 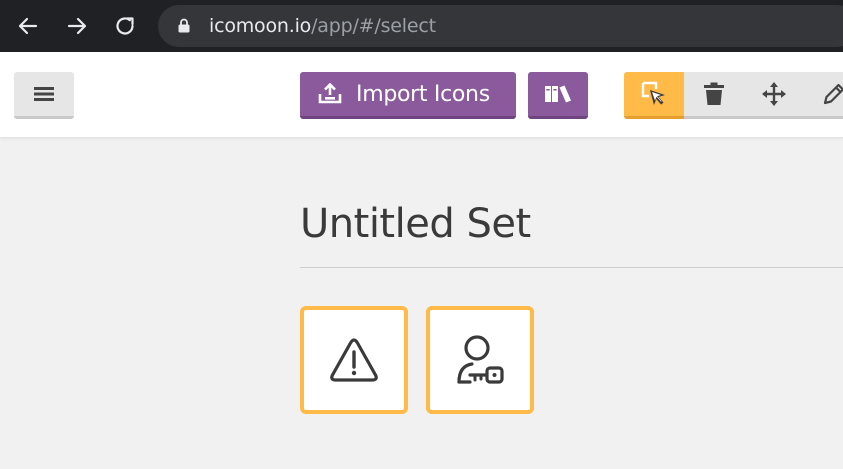 I want to click on move-arrows-icon, so click(x=774, y=94).